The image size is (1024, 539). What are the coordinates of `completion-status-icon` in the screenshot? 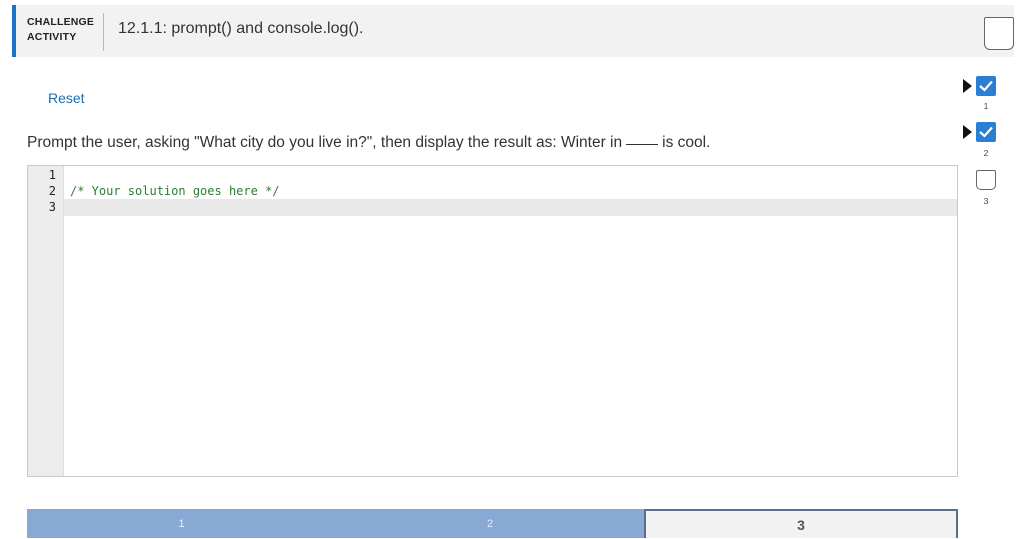 It's located at (999, 33).